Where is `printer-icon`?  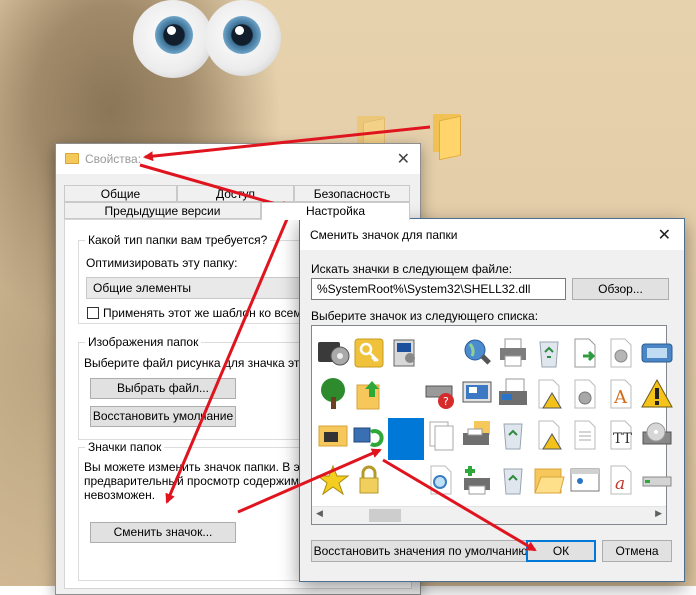 printer-icon is located at coordinates (513, 353).